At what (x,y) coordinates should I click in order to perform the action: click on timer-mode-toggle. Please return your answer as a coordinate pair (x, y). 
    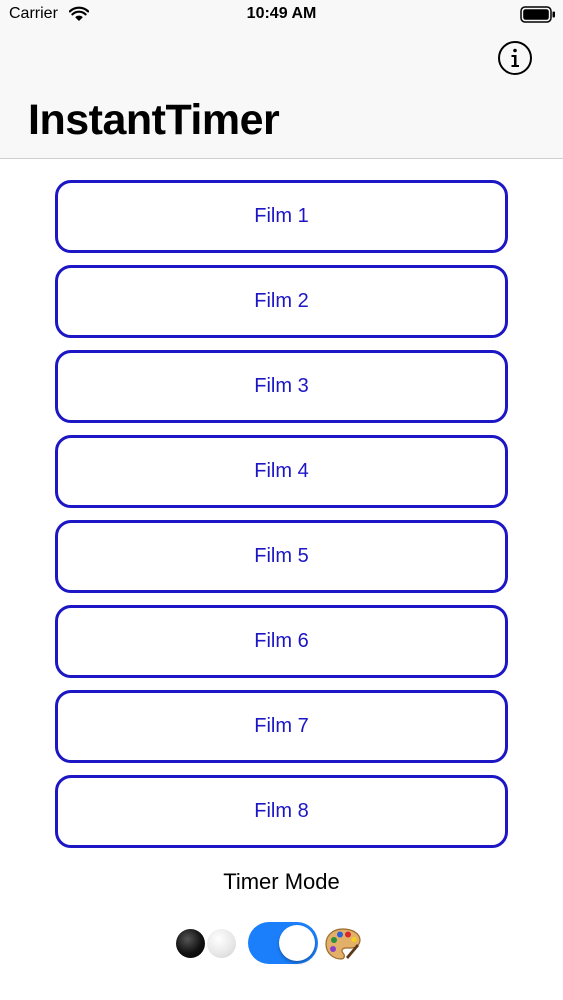
    Looking at the image, I should click on (283, 943).